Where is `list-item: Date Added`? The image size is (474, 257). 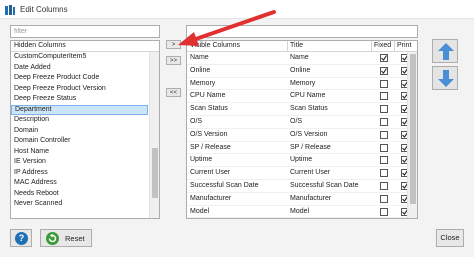 list-item: Date Added is located at coordinates (79, 68).